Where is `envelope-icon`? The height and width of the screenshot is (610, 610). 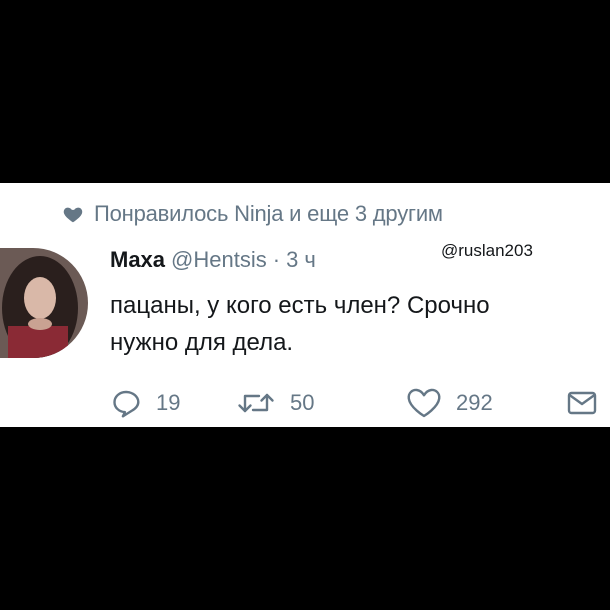
envelope-icon is located at coordinates (582, 403).